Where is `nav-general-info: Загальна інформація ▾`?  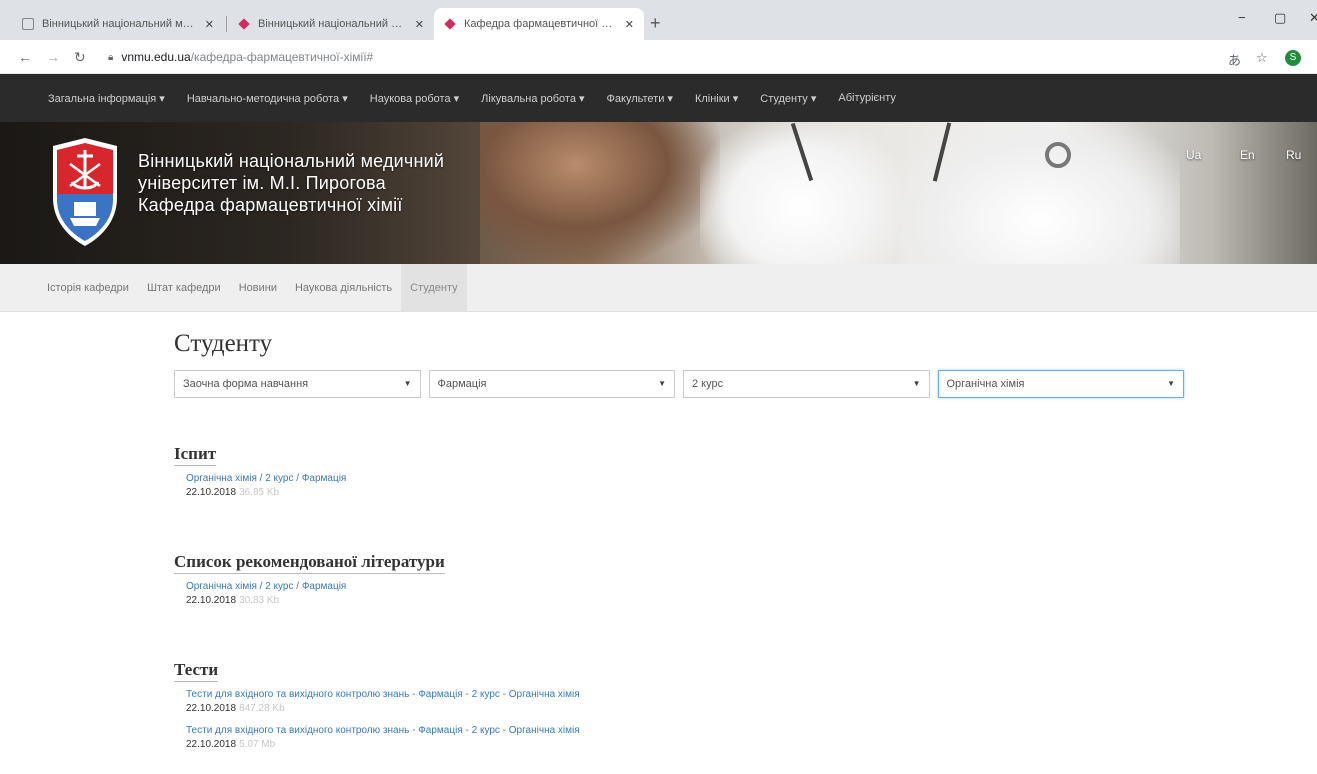 nav-general-info: Загальна інформація ▾ is located at coordinates (106, 98).